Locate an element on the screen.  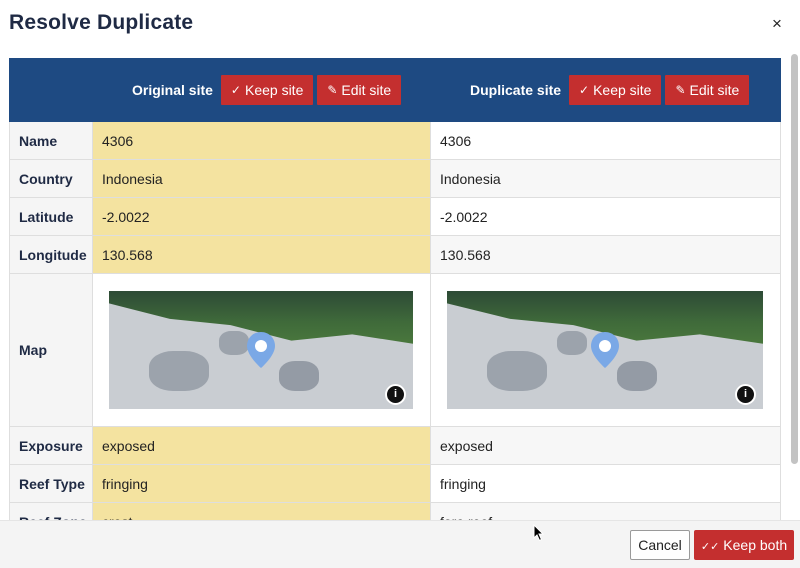
row-country: Country Indonesia Indonesia is located at coordinates (395, 179).